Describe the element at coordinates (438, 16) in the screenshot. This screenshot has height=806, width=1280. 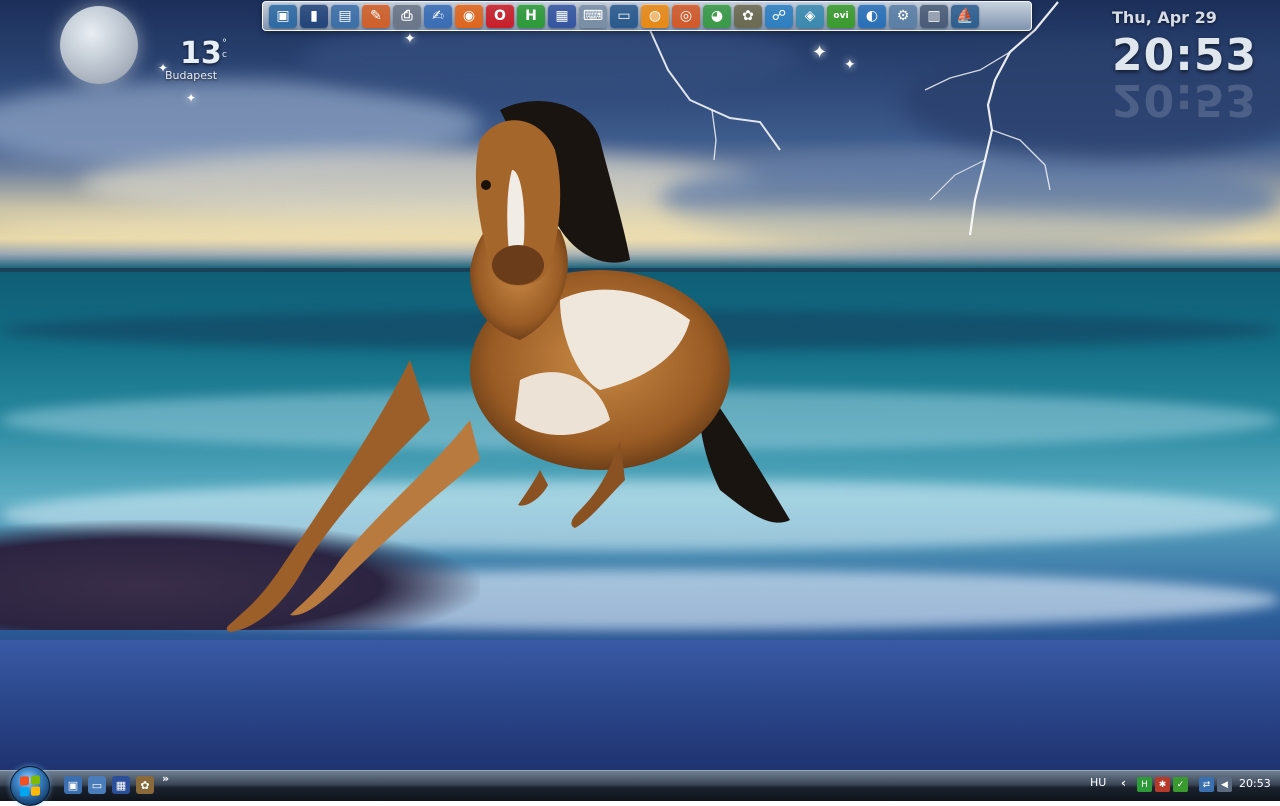
I see `word-processor-icon: ✍` at that location.